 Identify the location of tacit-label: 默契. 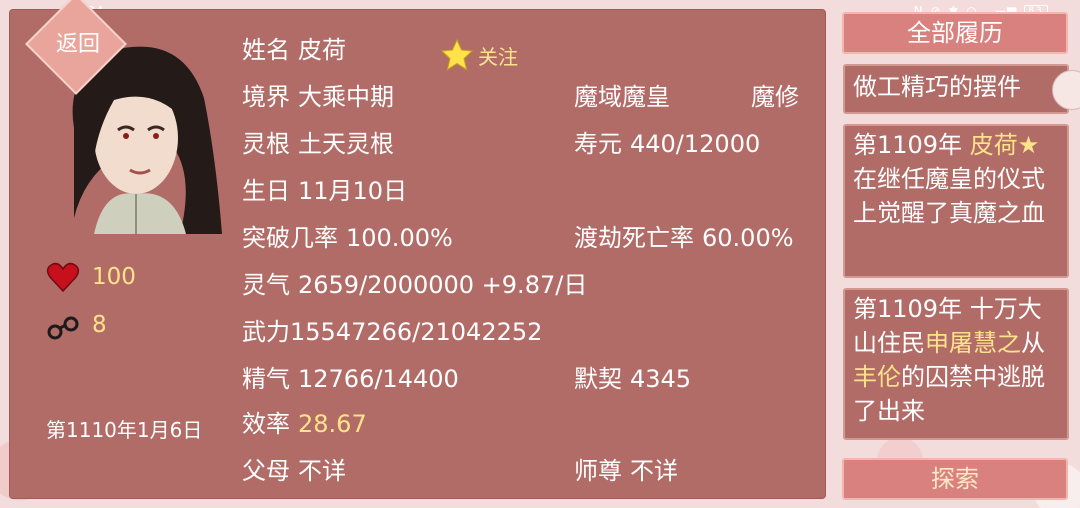
(598, 379).